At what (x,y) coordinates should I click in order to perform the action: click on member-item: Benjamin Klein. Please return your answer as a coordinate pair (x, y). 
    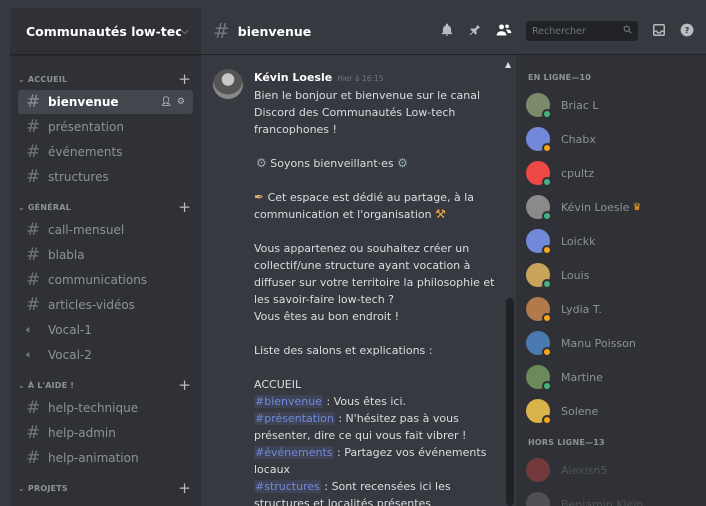
    Looking at the image, I should click on (611, 496).